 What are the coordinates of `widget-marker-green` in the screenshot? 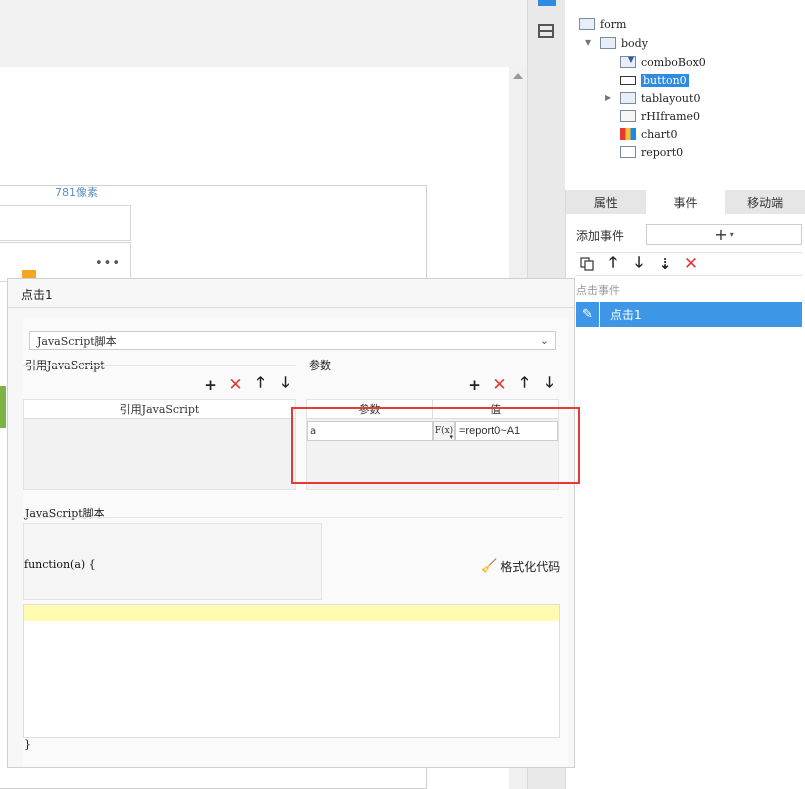 It's located at (3, 407).